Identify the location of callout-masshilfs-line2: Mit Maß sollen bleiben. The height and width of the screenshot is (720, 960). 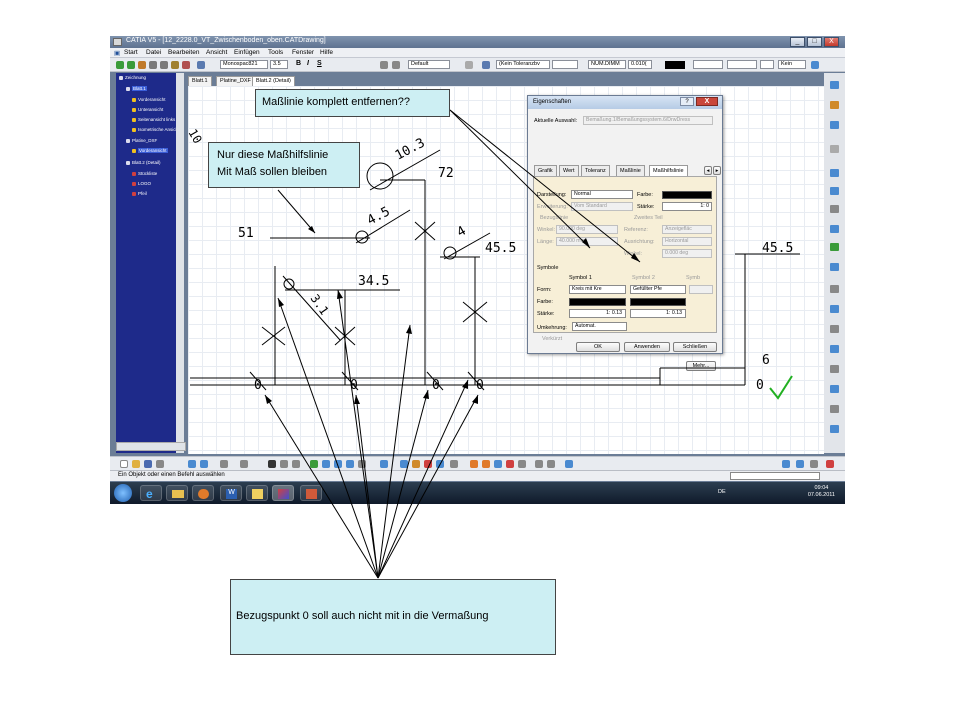
(272, 172).